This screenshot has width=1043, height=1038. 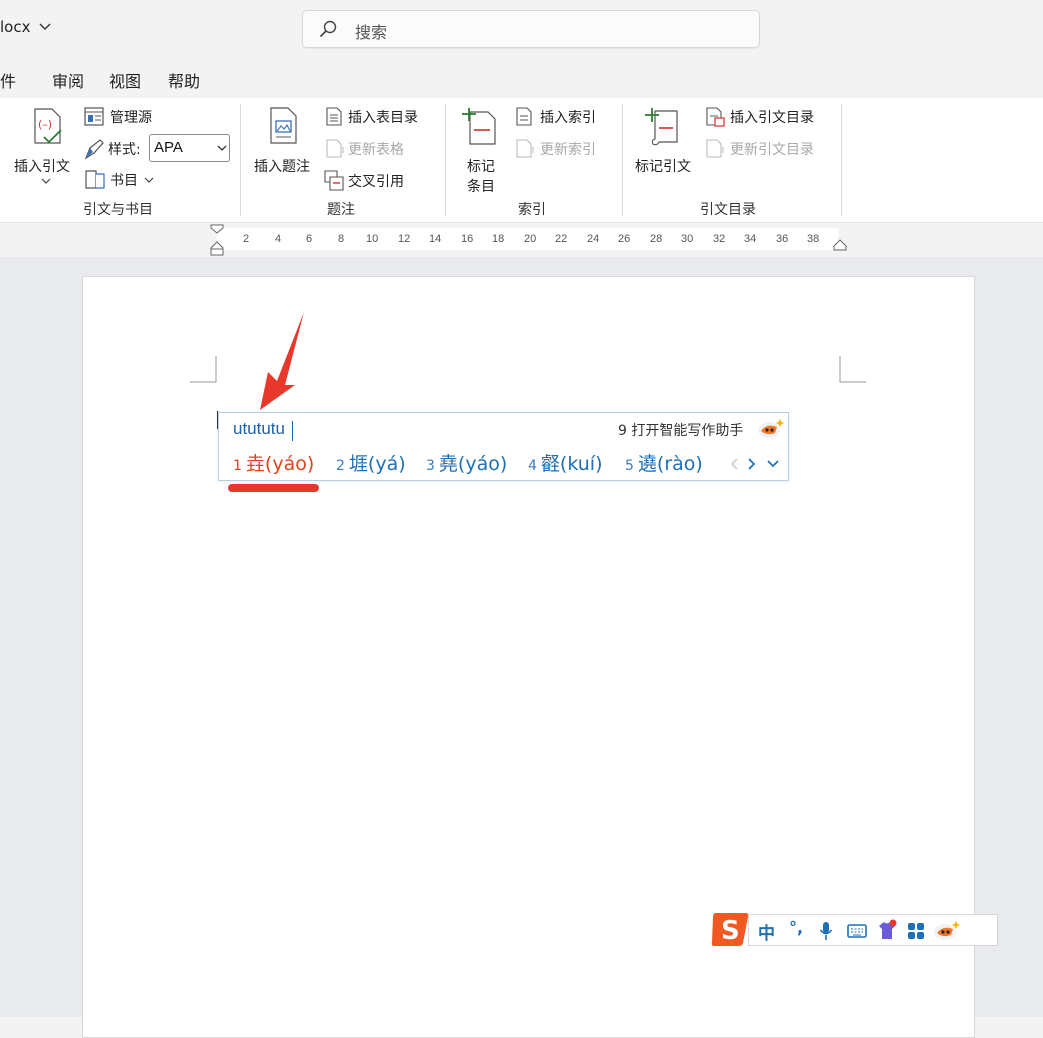 What do you see at coordinates (282, 361) in the screenshot?
I see `annotation-arrow` at bounding box center [282, 361].